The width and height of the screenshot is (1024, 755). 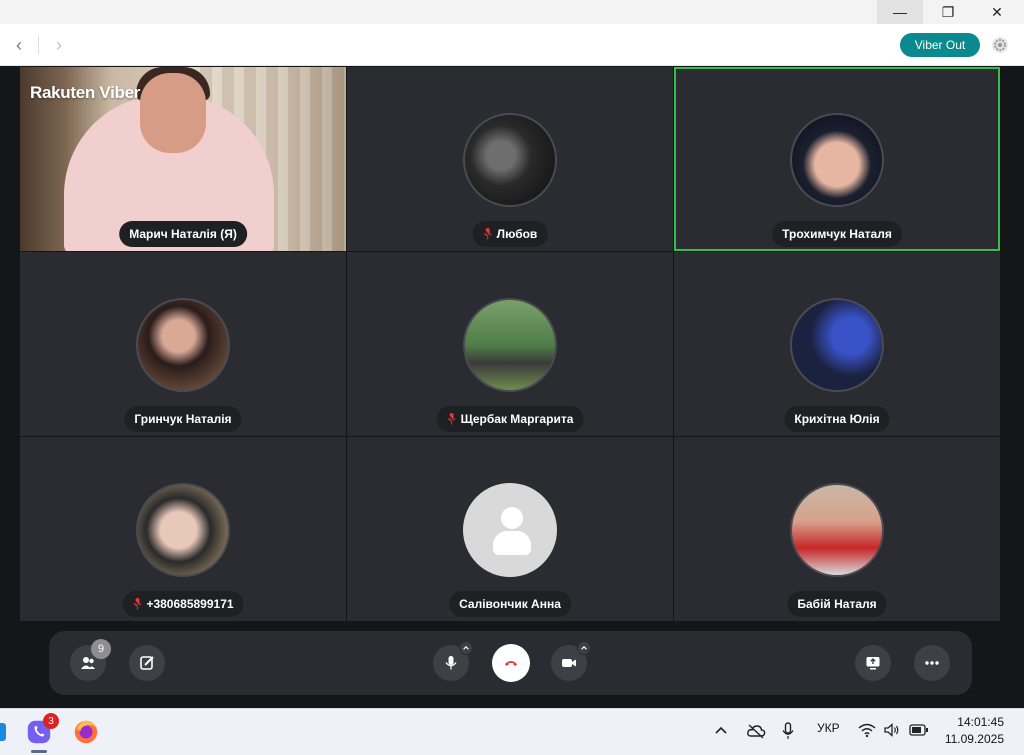 I want to click on participant-name-pill: Салівончик Анна, so click(x=510, y=604).